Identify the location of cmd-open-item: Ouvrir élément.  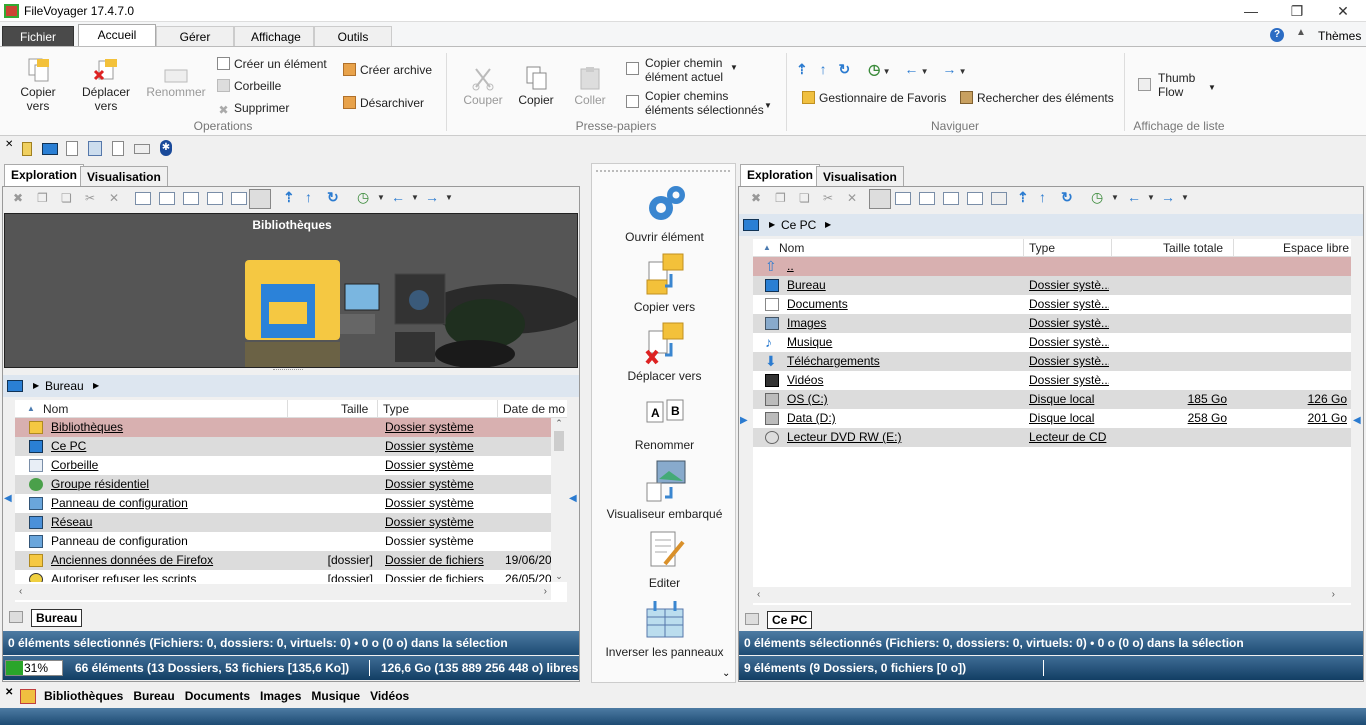
(664, 213).